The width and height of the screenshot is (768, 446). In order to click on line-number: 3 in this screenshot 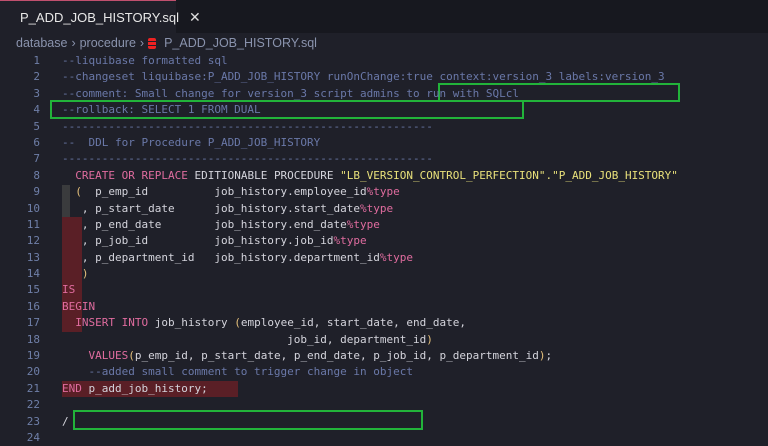, I will do `click(36, 93)`.